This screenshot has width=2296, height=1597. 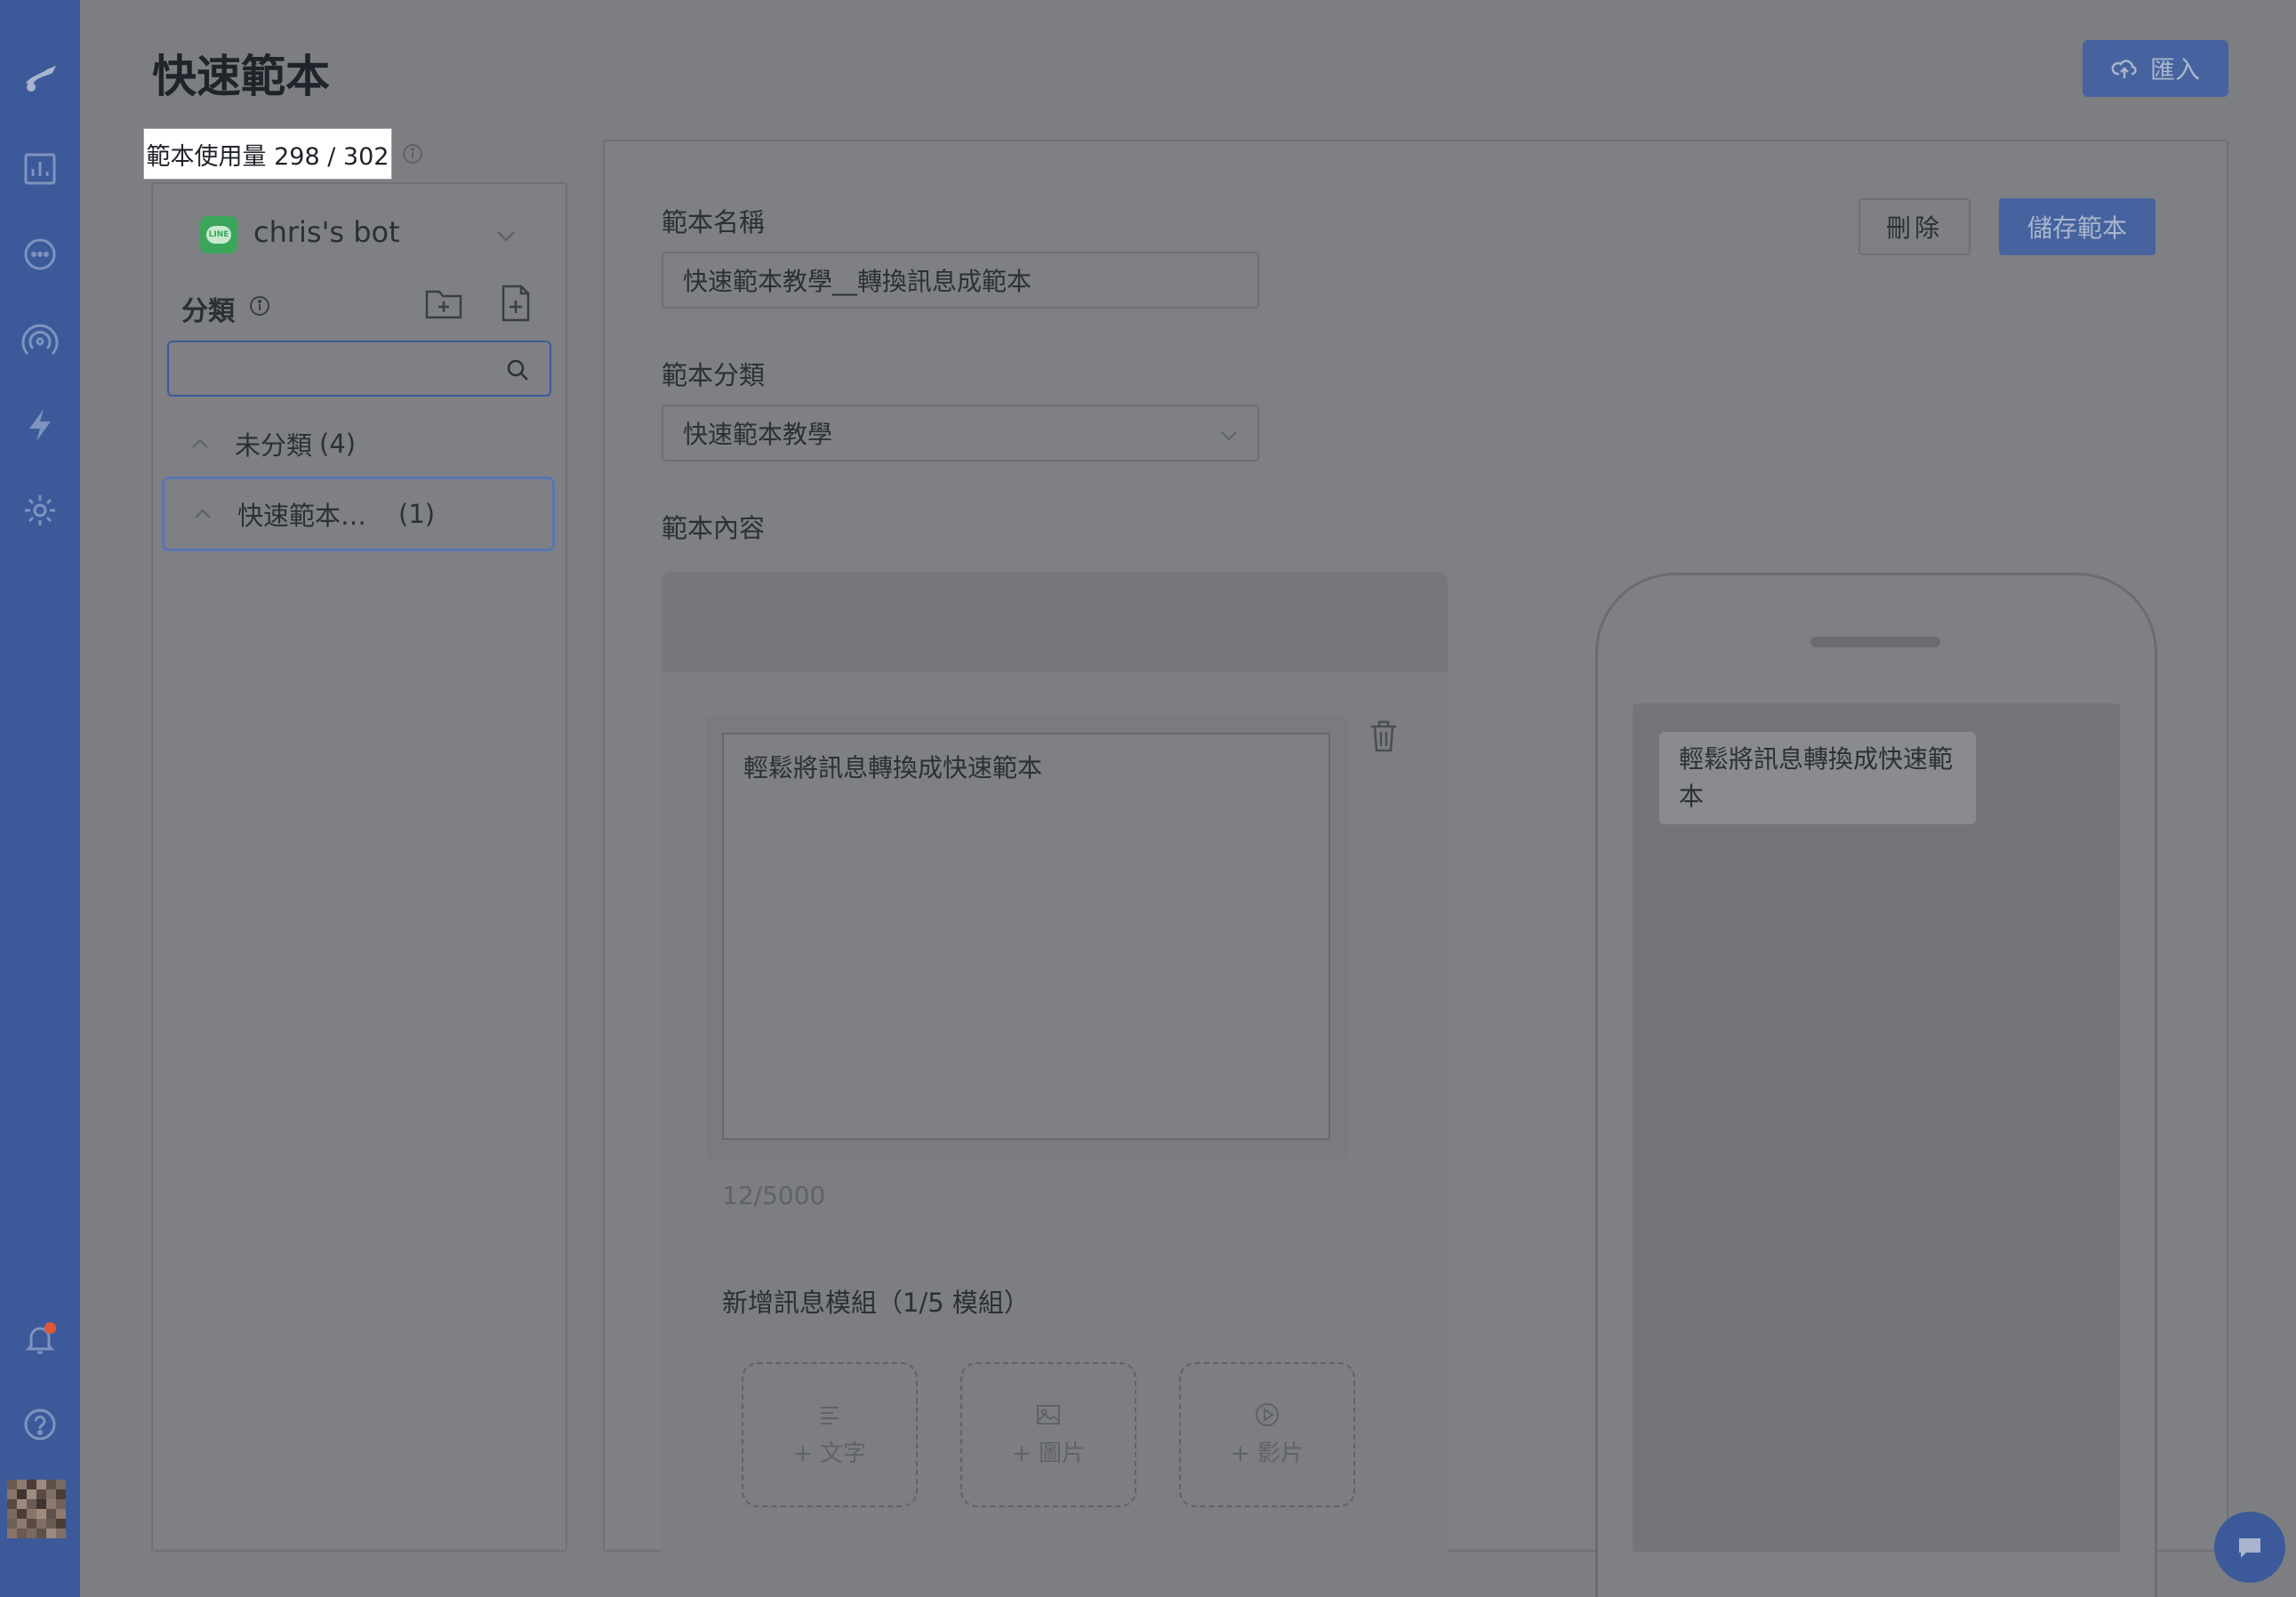 I want to click on search-icon, so click(x=517, y=369).